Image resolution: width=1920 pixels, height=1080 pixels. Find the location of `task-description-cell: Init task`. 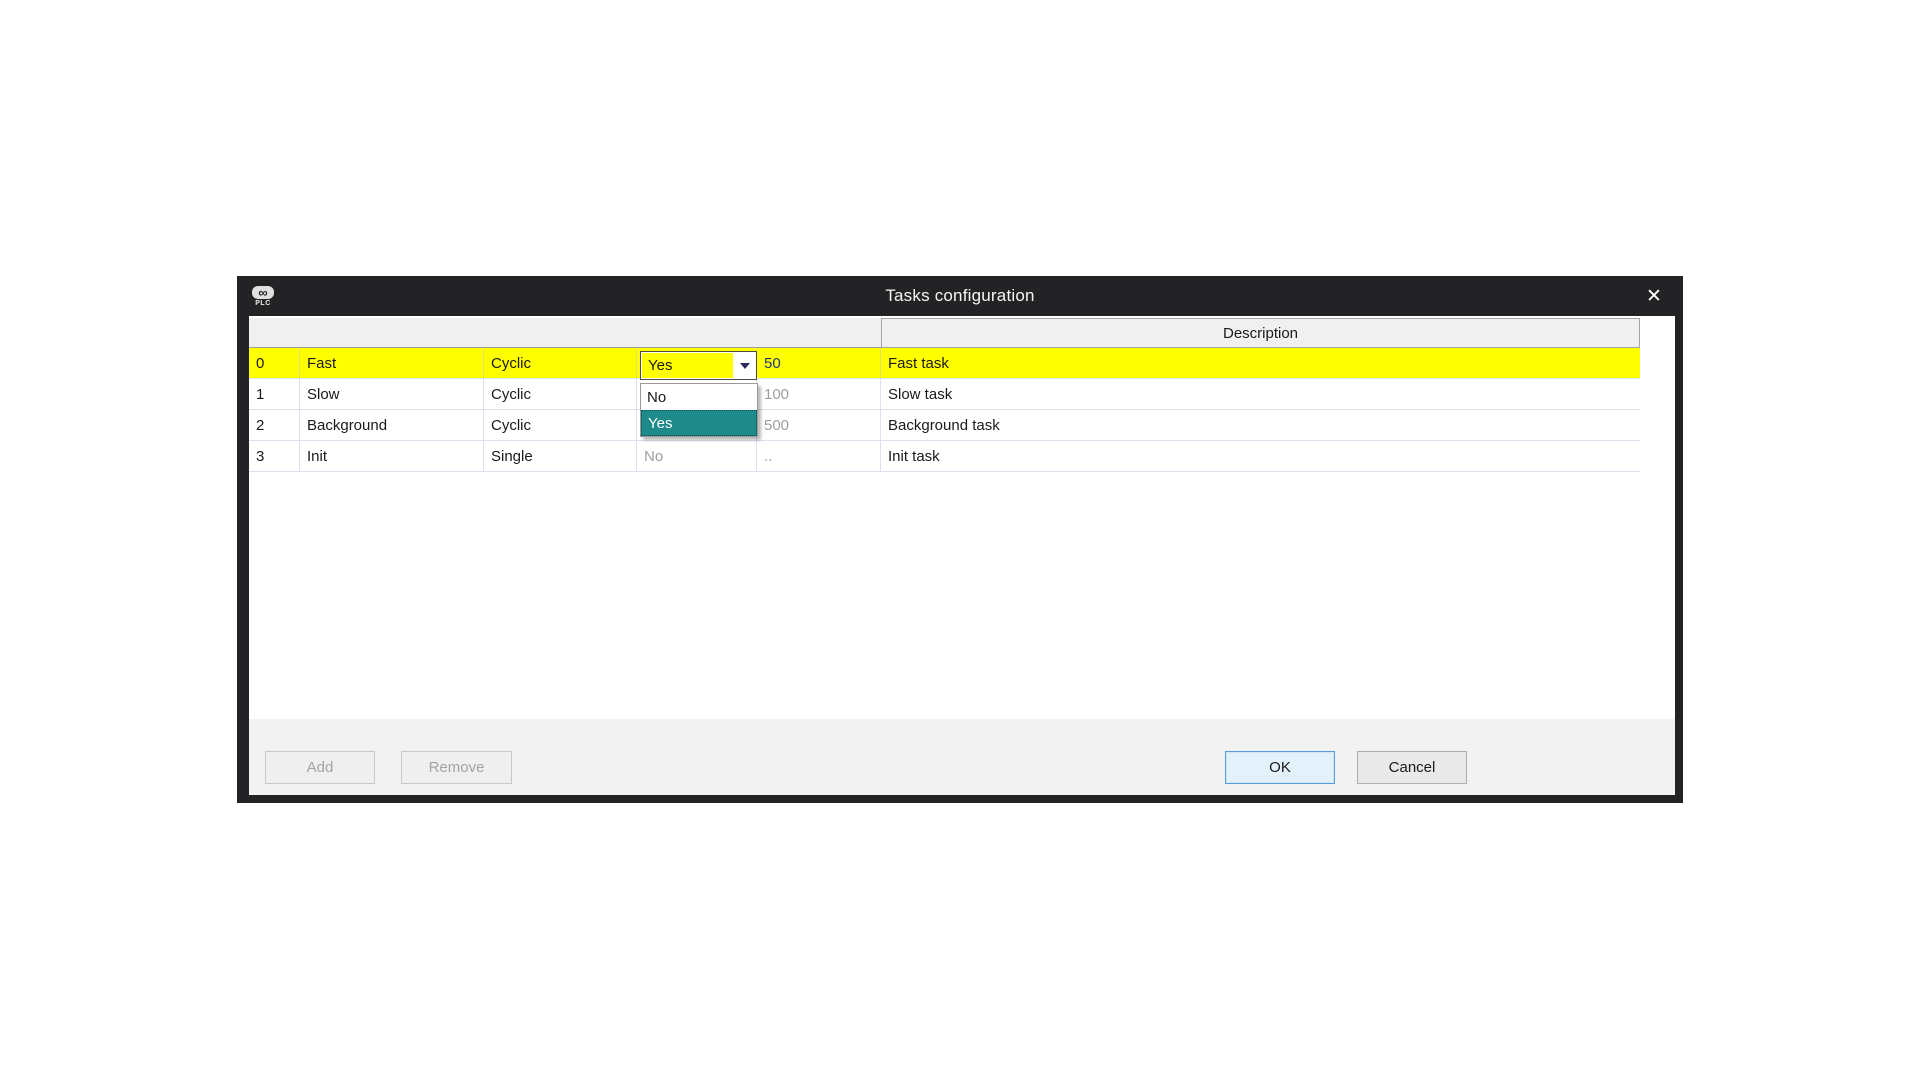

task-description-cell: Init task is located at coordinates (1260, 456).